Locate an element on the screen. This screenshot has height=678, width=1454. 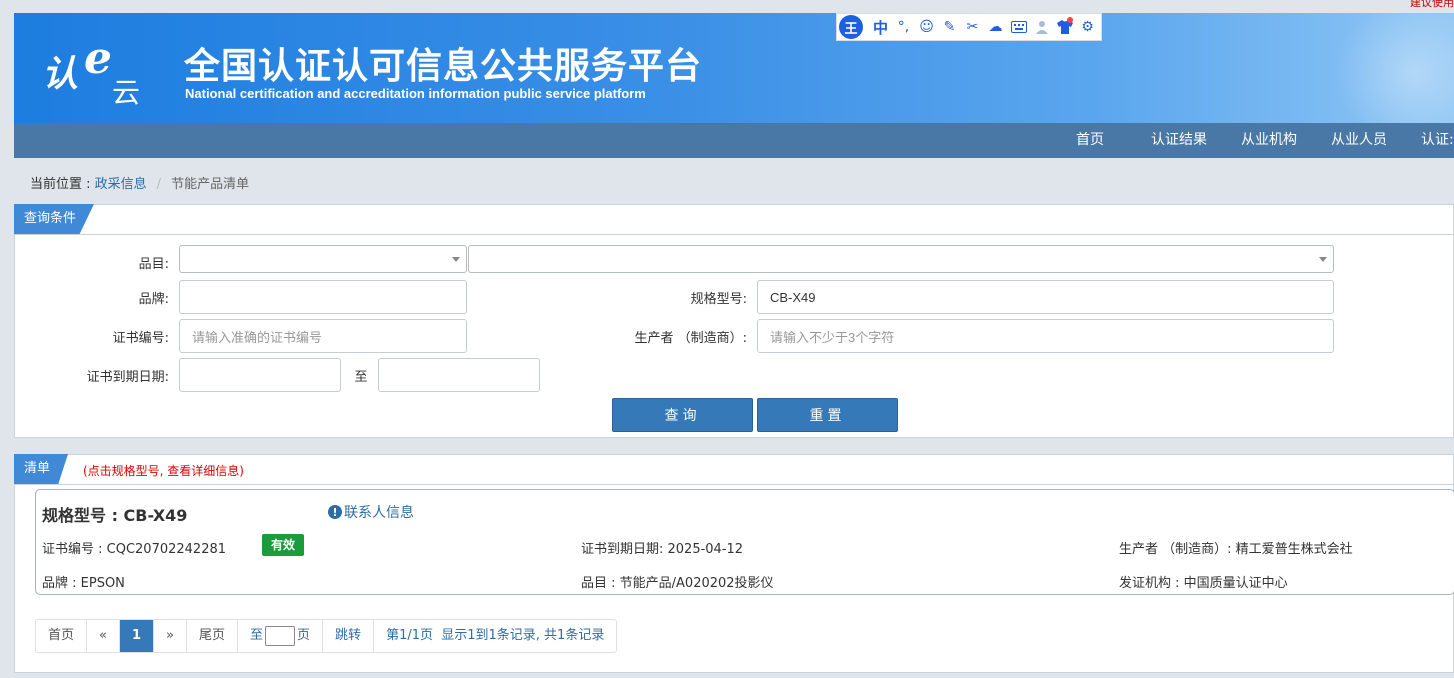
expiry-date-to-input is located at coordinates (459, 375).